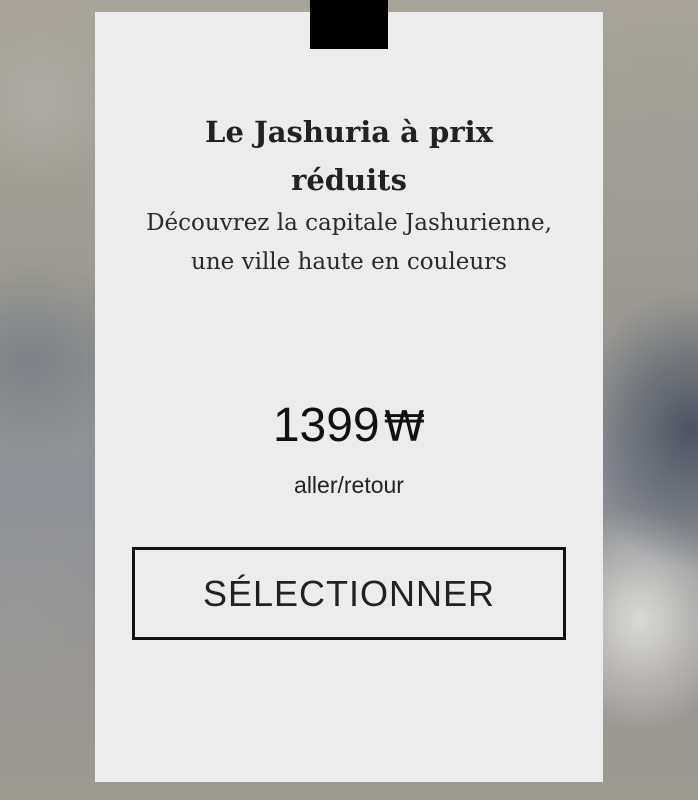 This screenshot has width=698, height=800. What do you see at coordinates (404, 426) in the screenshot?
I see `currency-symbol: ₩` at bounding box center [404, 426].